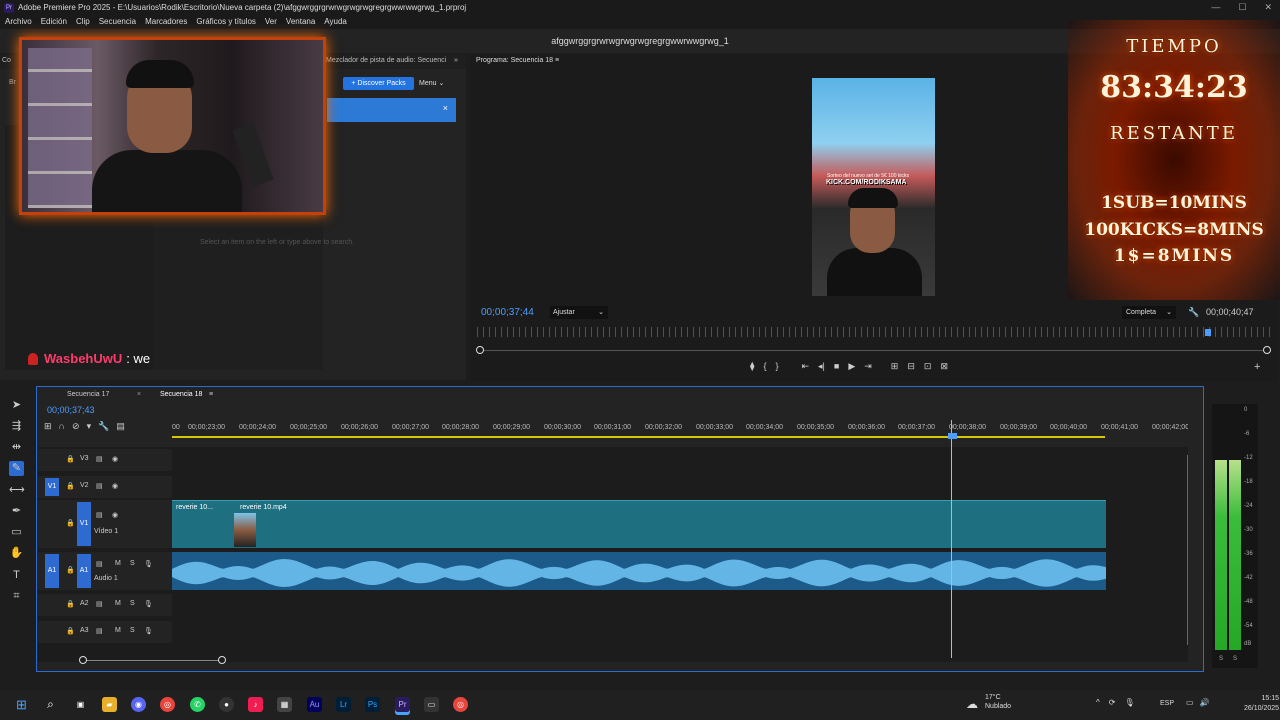 Image resolution: width=1280 pixels, height=720 pixels. I want to click on file-explorer-icon: ▰, so click(109, 704).